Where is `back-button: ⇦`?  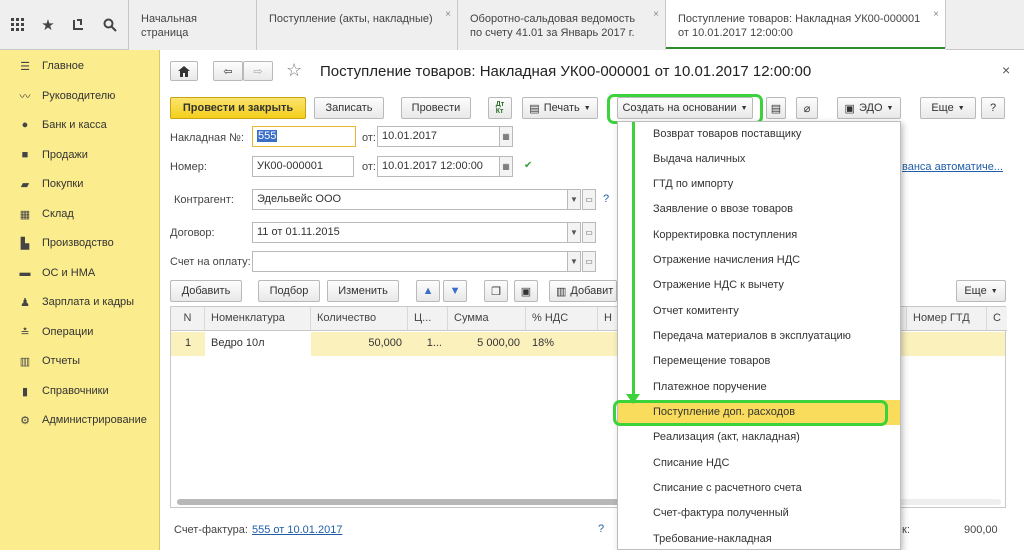 back-button: ⇦ is located at coordinates (228, 71).